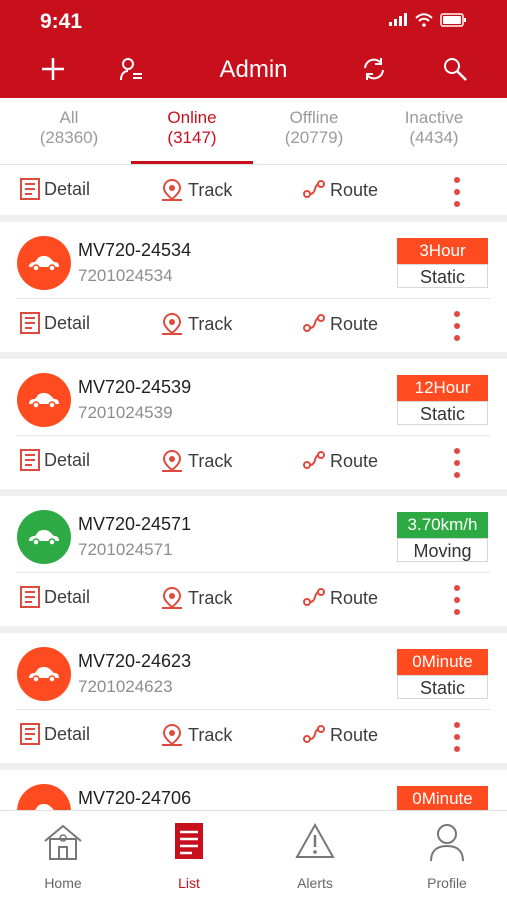 Image resolution: width=507 pixels, height=901 pixels. What do you see at coordinates (447, 843) in the screenshot?
I see `profile-icon` at bounding box center [447, 843].